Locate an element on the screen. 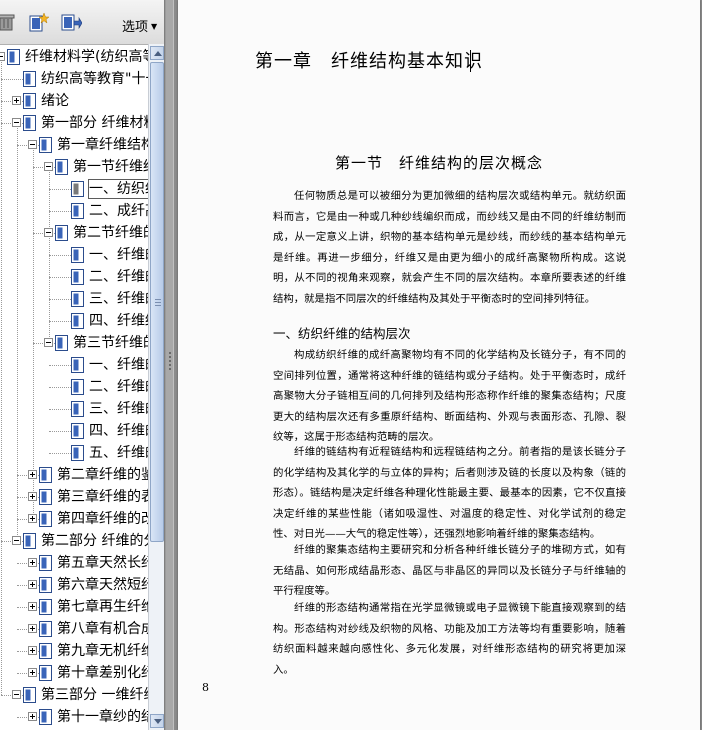 The width and height of the screenshot is (702, 730). section-title: 第一节 纤维结构的层次概念 is located at coordinates (438, 163).